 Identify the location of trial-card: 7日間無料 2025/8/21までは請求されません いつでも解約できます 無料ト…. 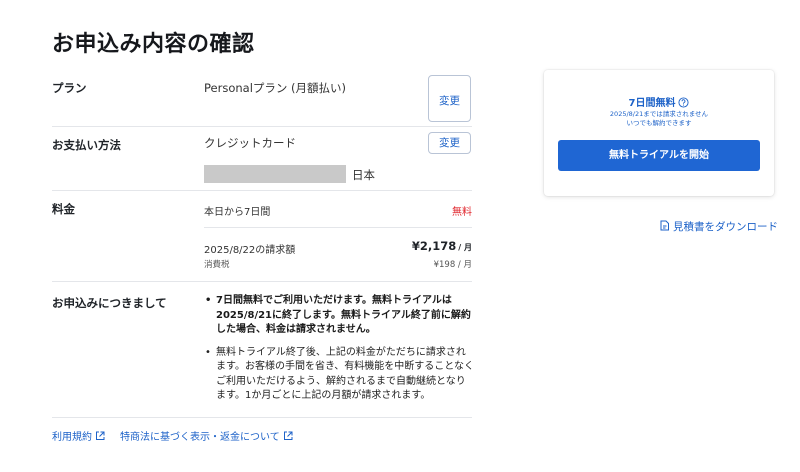
(659, 133).